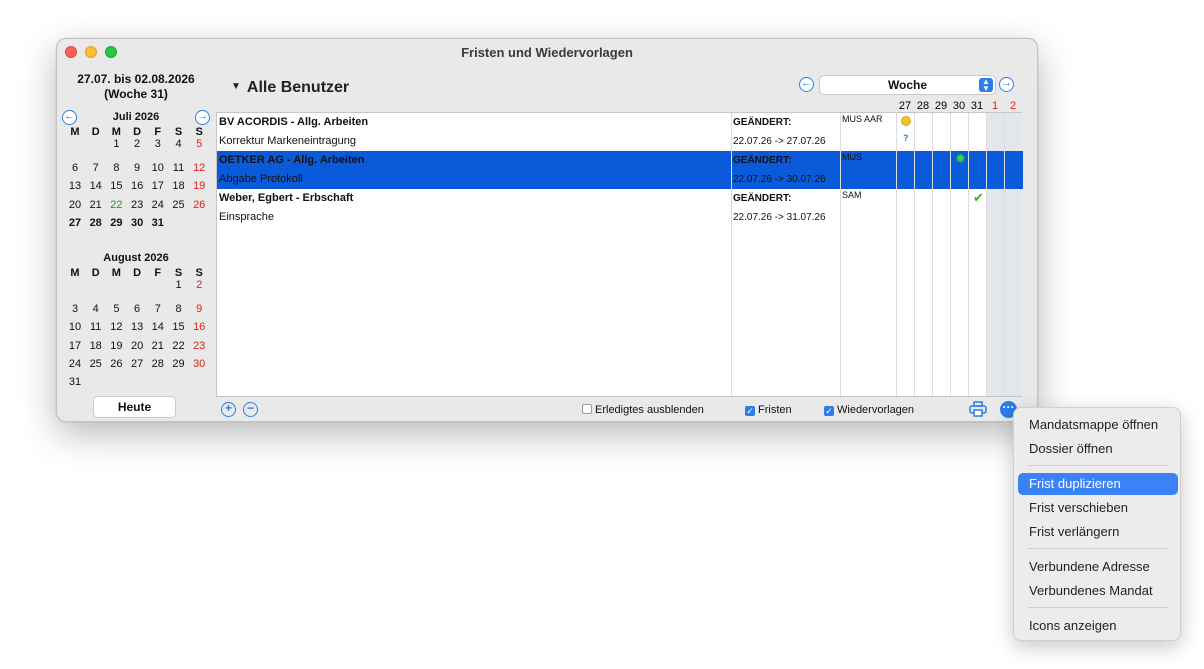 The height and width of the screenshot is (669, 1204). What do you see at coordinates (250, 409) in the screenshot?
I see `remove-icon: −` at bounding box center [250, 409].